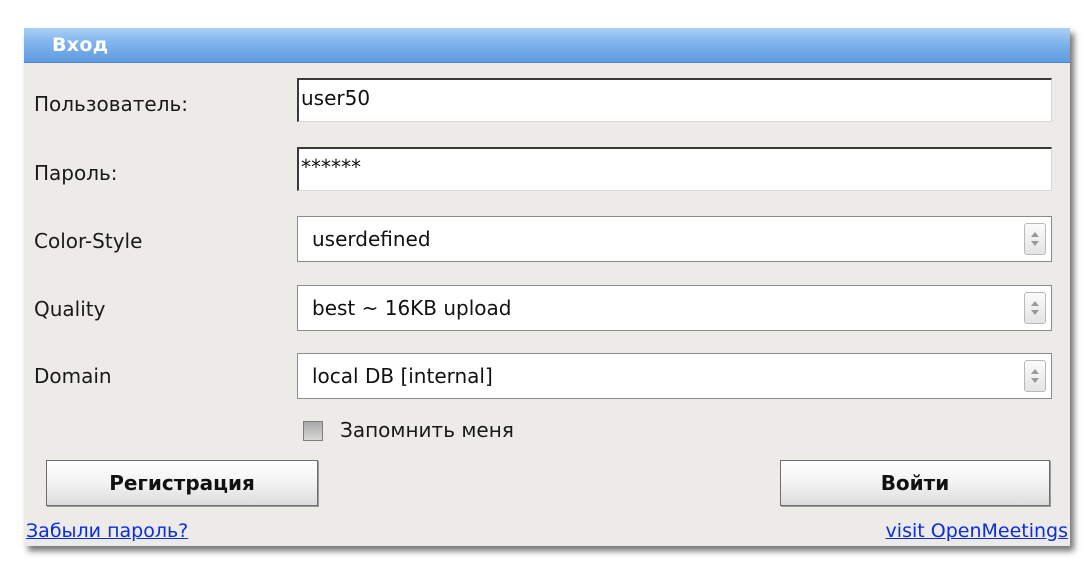 The height and width of the screenshot is (579, 1086). I want to click on color-style-spinner-icon, so click(1035, 239).